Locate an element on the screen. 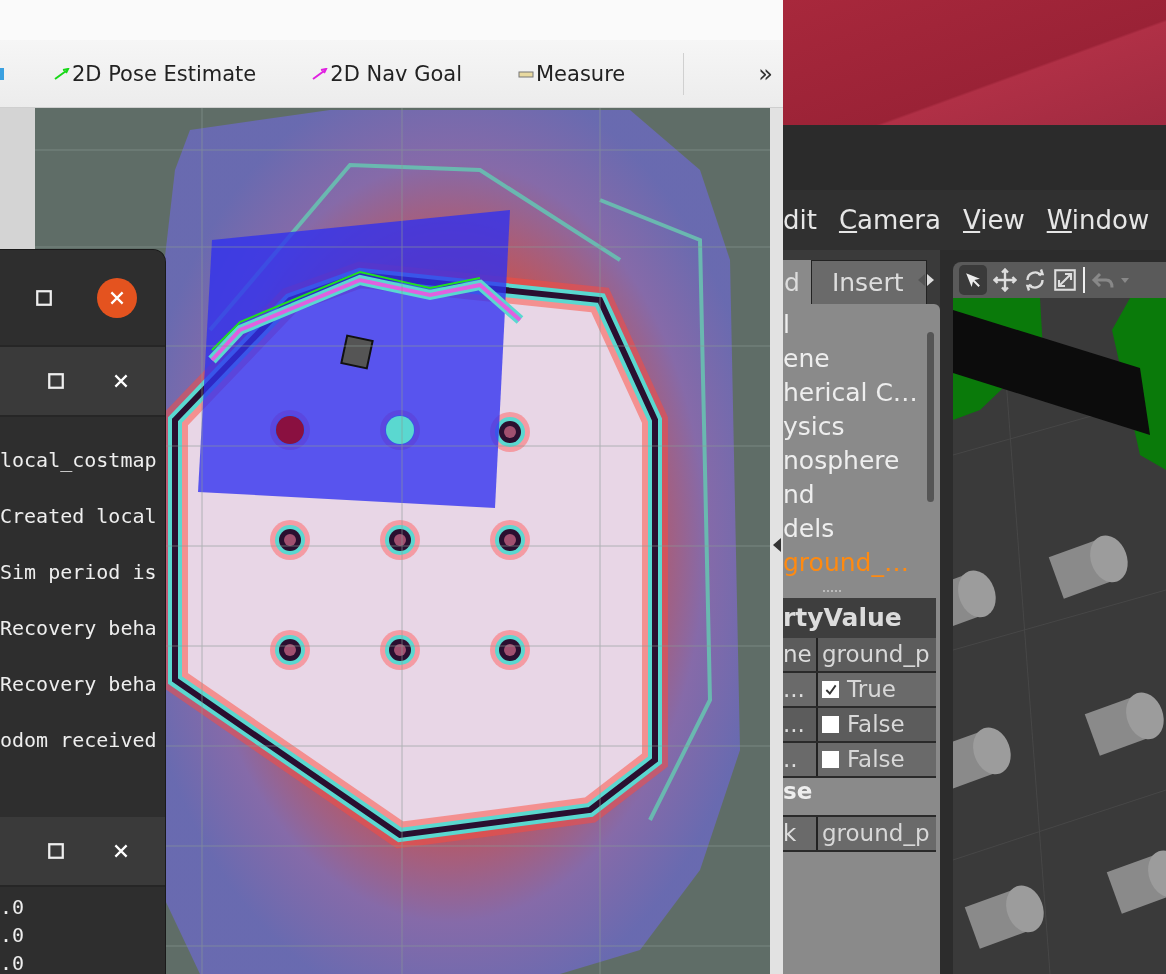 This screenshot has height=974, width=1166. overflow-button: » is located at coordinates (765, 73).